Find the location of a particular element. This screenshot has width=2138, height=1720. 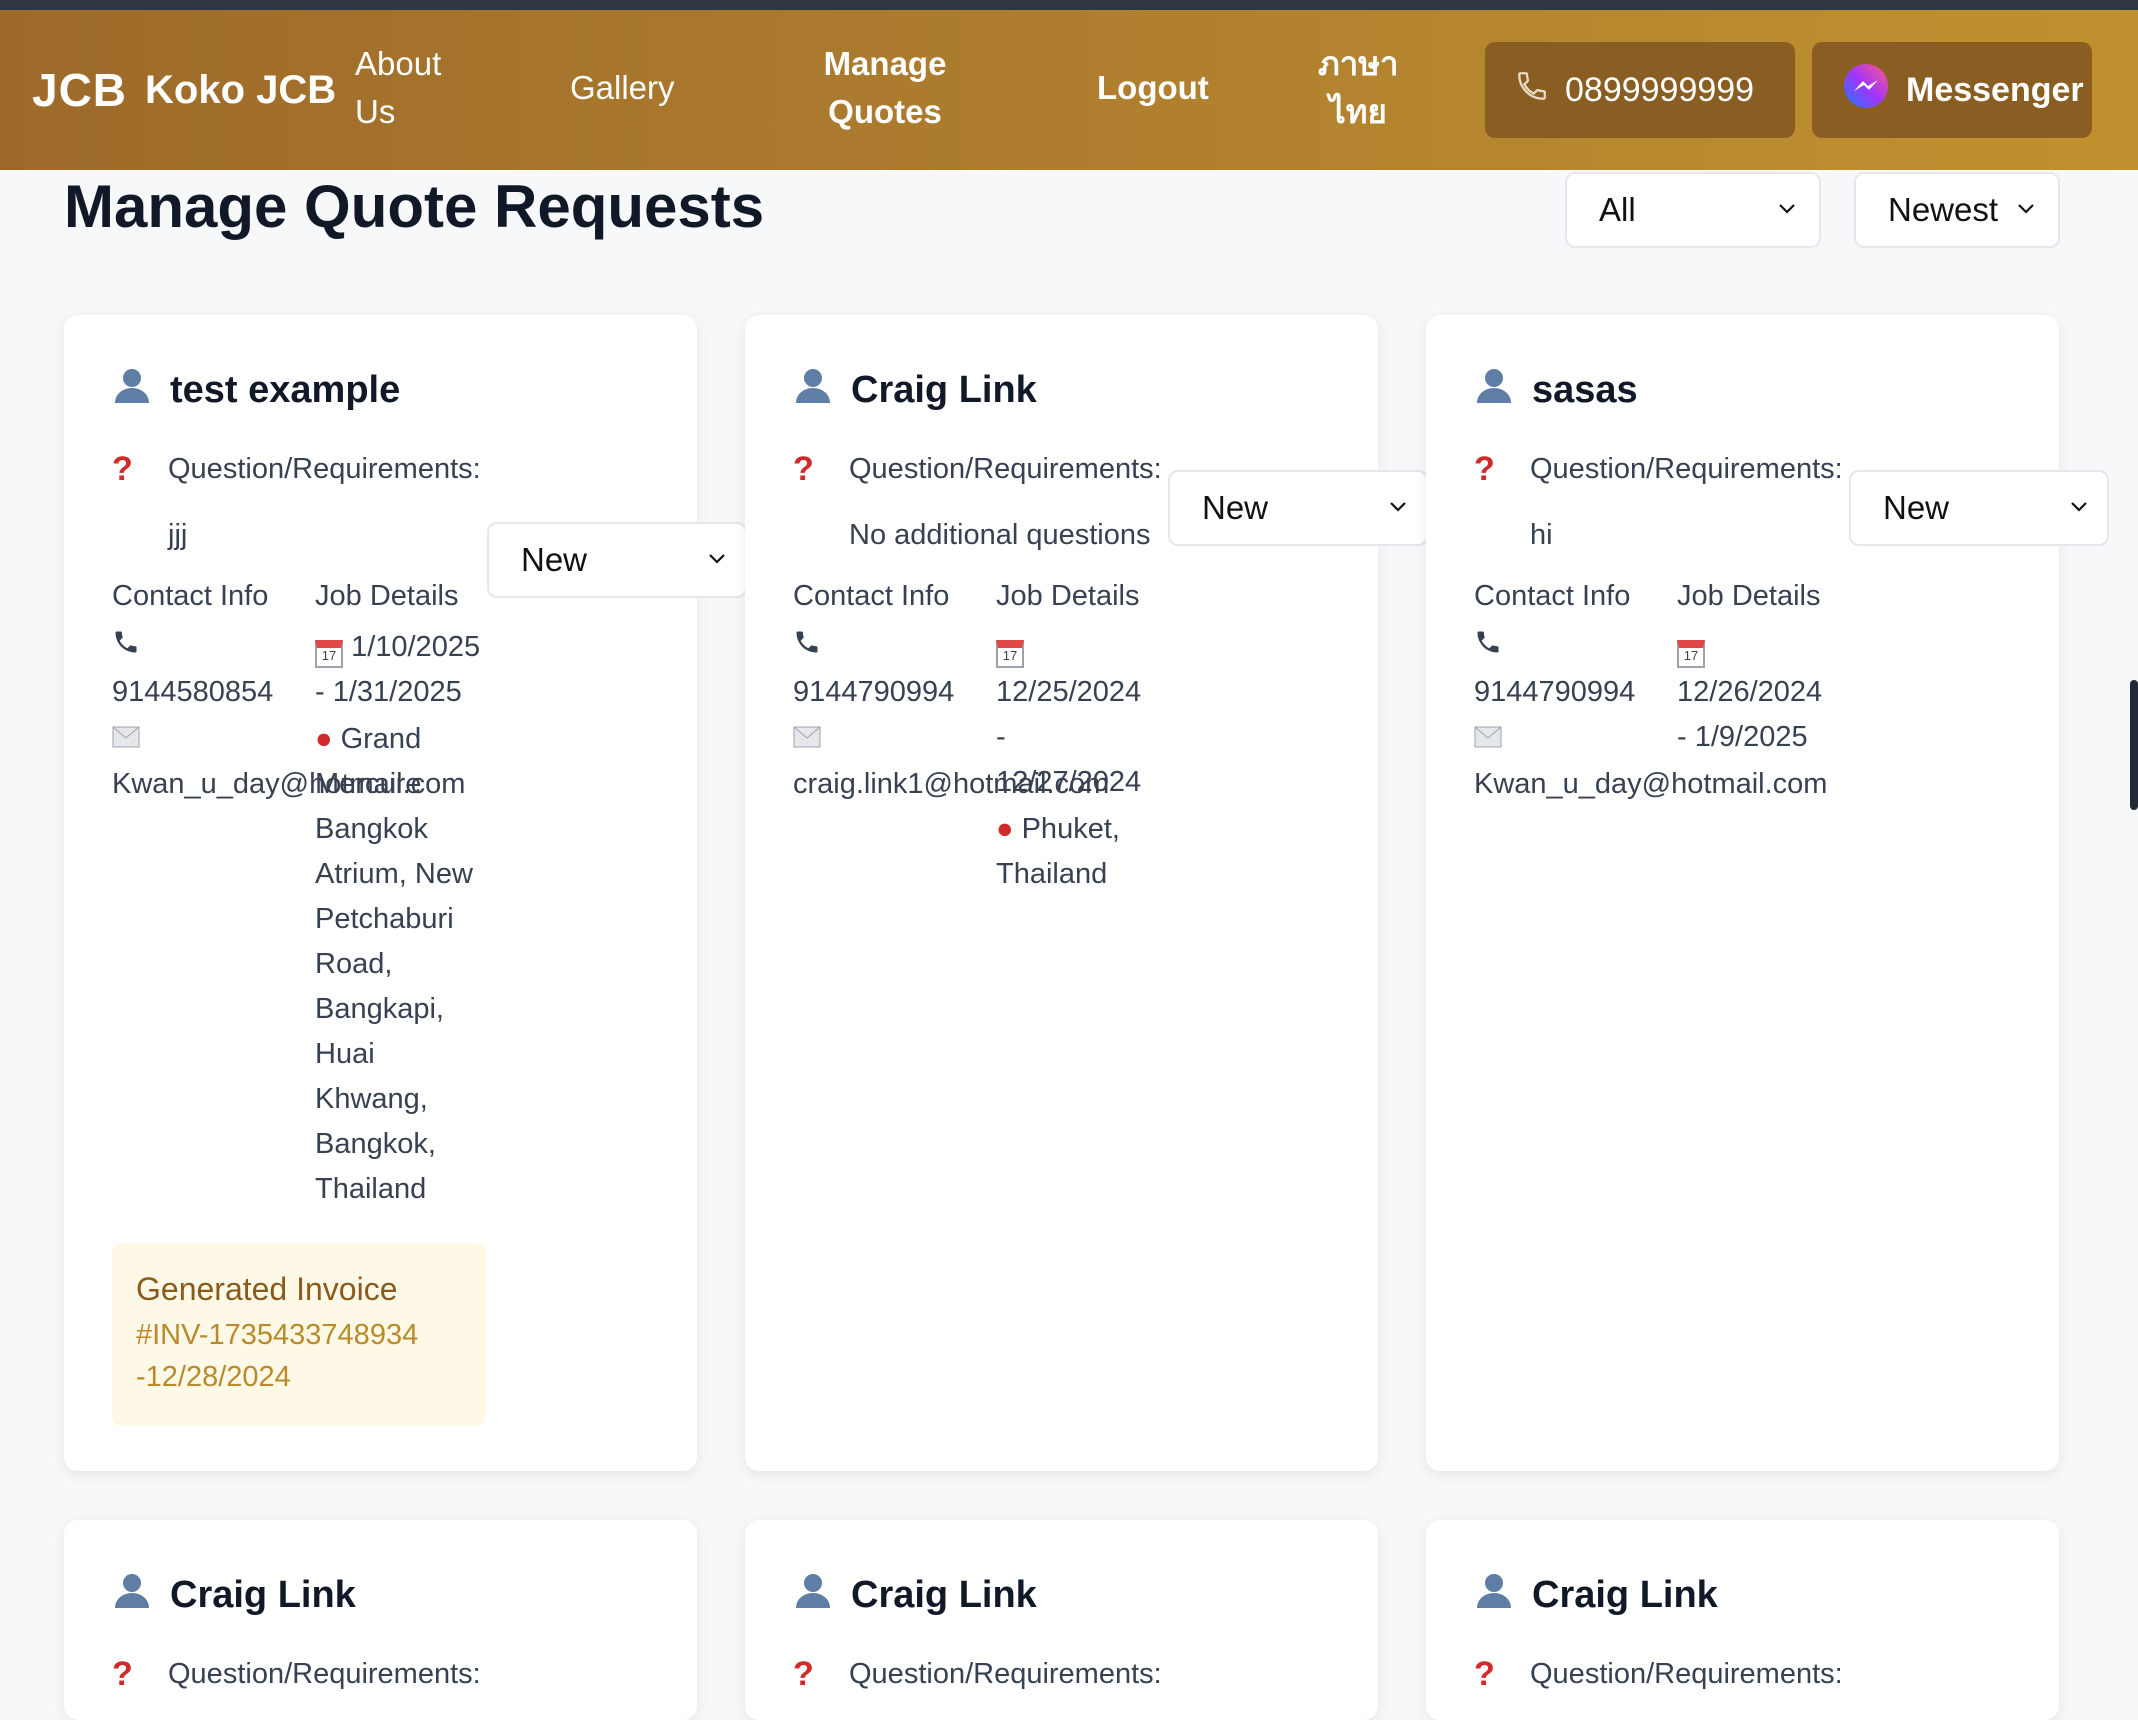

location-line: Grand is located at coordinates (381, 739).